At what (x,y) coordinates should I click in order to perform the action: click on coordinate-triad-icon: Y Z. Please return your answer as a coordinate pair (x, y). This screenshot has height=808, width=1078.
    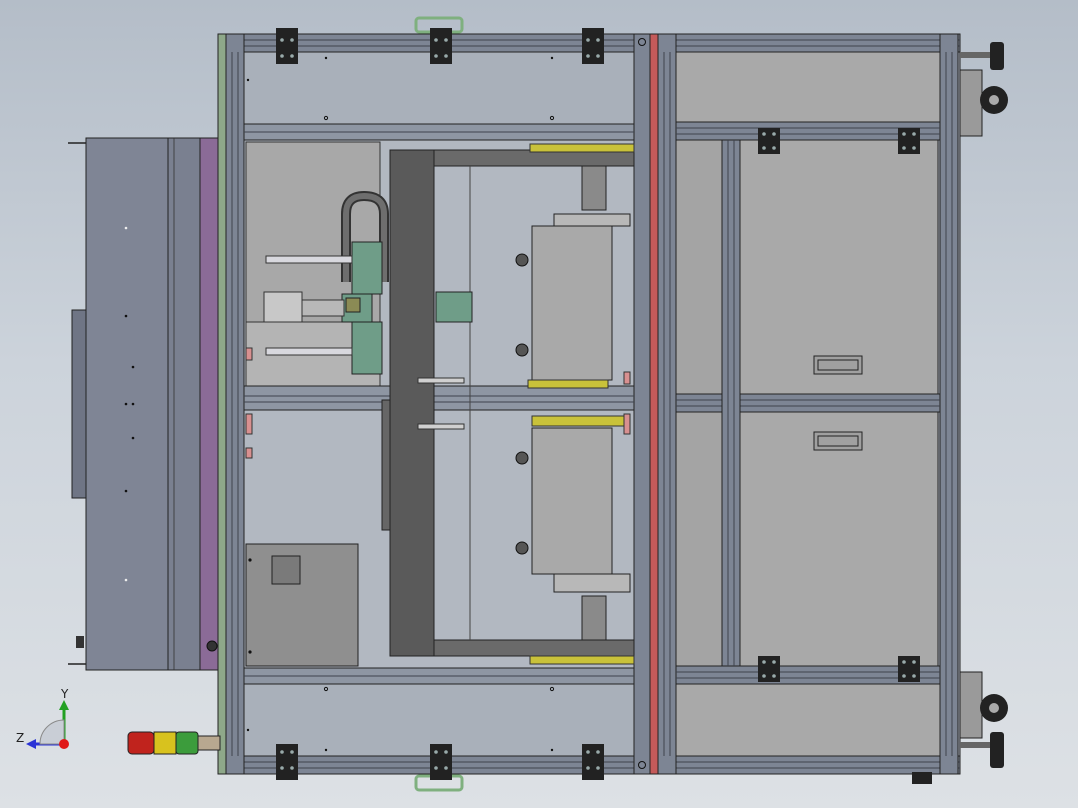
    Looking at the image, I should click on (42, 718).